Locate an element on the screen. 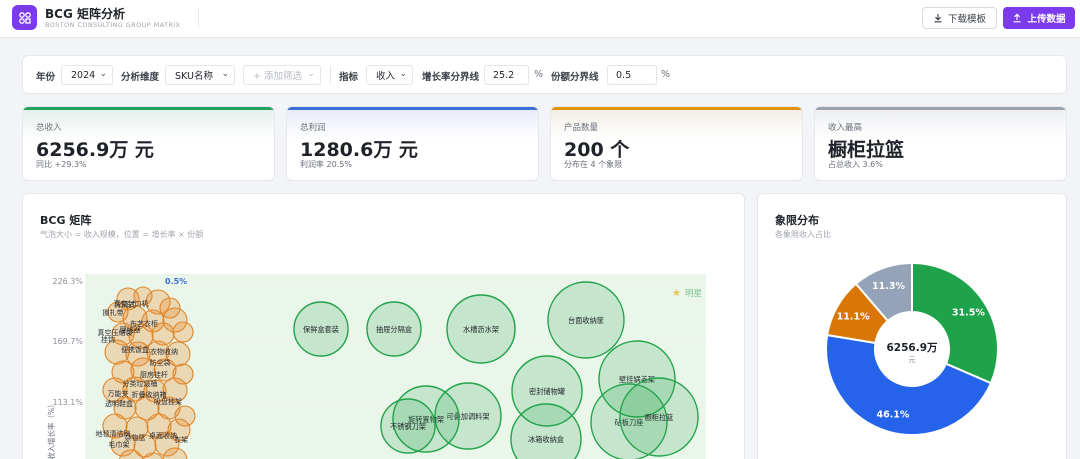  y-tick-label: 169.7% is located at coordinates (67, 341).